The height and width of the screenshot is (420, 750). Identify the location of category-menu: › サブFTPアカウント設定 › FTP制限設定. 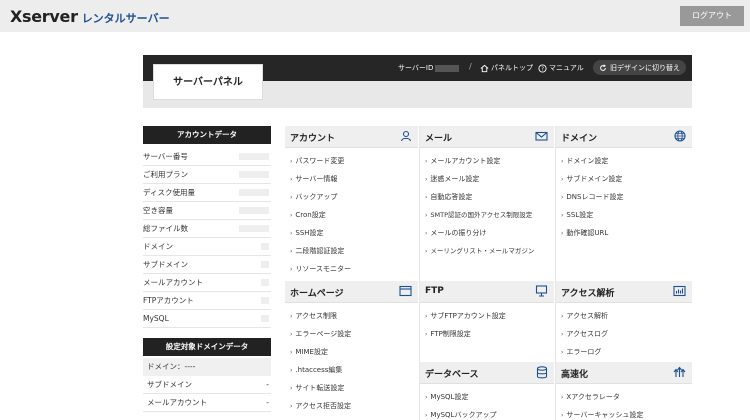
(487, 323).